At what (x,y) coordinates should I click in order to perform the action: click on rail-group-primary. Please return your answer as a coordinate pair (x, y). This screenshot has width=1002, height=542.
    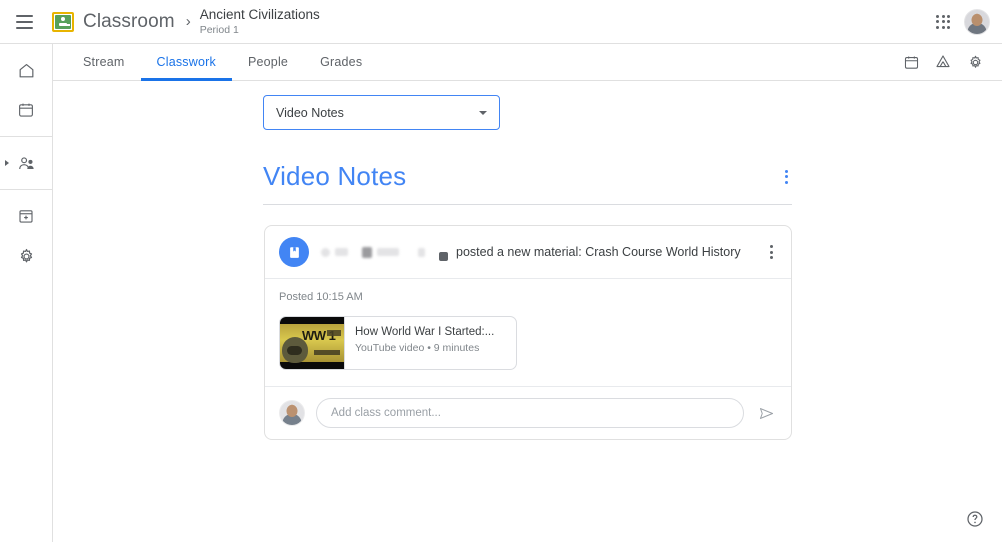
    Looking at the image, I should click on (26, 90).